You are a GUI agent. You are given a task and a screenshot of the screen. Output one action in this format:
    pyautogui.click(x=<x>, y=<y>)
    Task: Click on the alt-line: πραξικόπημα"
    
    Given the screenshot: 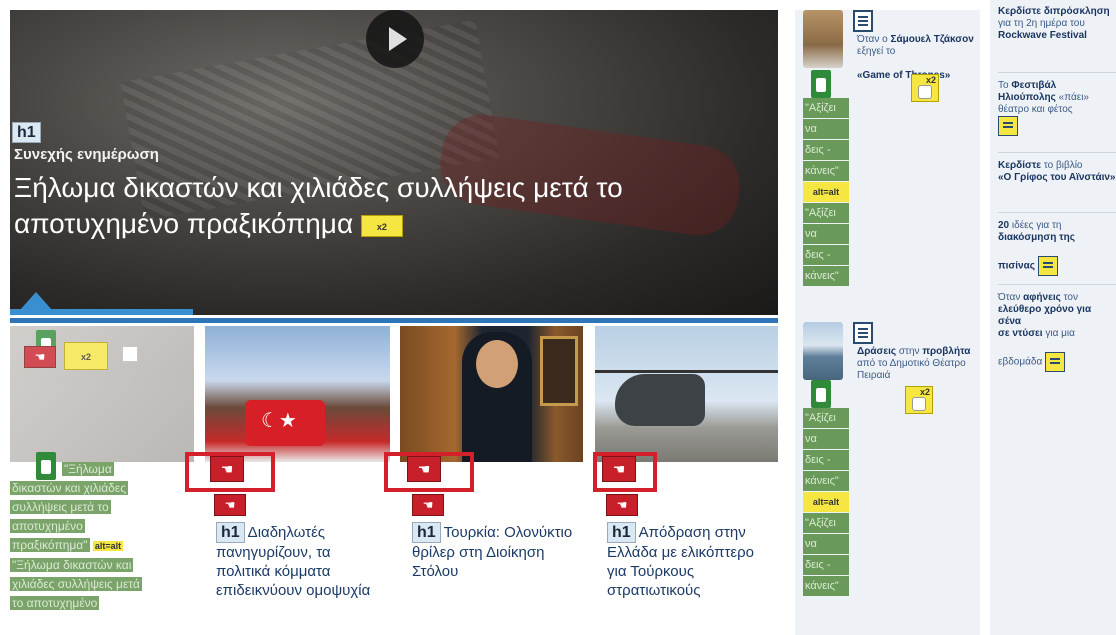 What is the action you would take?
    pyautogui.click(x=50, y=545)
    